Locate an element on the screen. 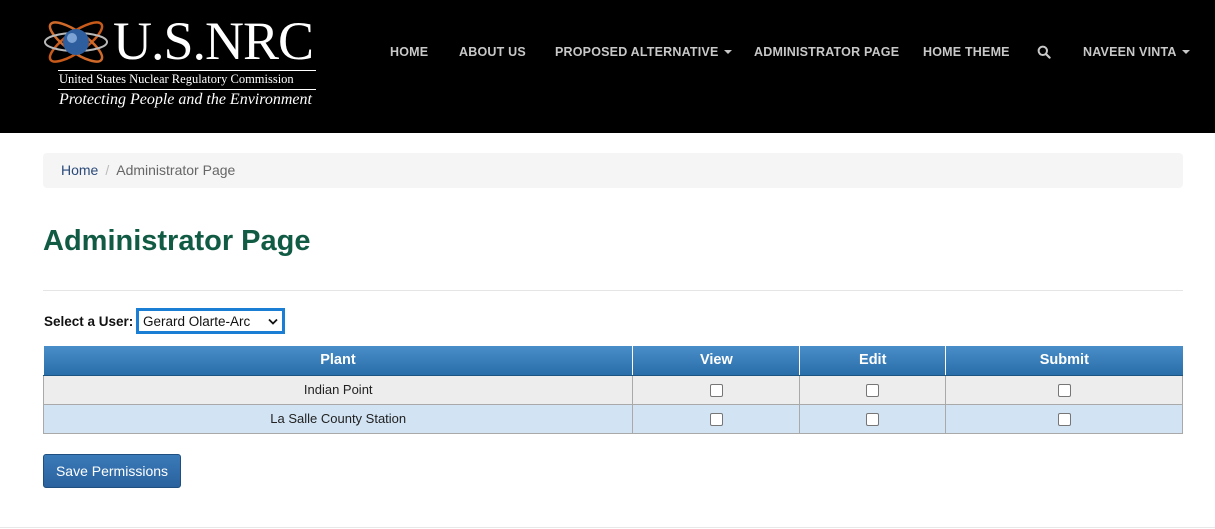  column-header-submit: Submit is located at coordinates (1064, 361).